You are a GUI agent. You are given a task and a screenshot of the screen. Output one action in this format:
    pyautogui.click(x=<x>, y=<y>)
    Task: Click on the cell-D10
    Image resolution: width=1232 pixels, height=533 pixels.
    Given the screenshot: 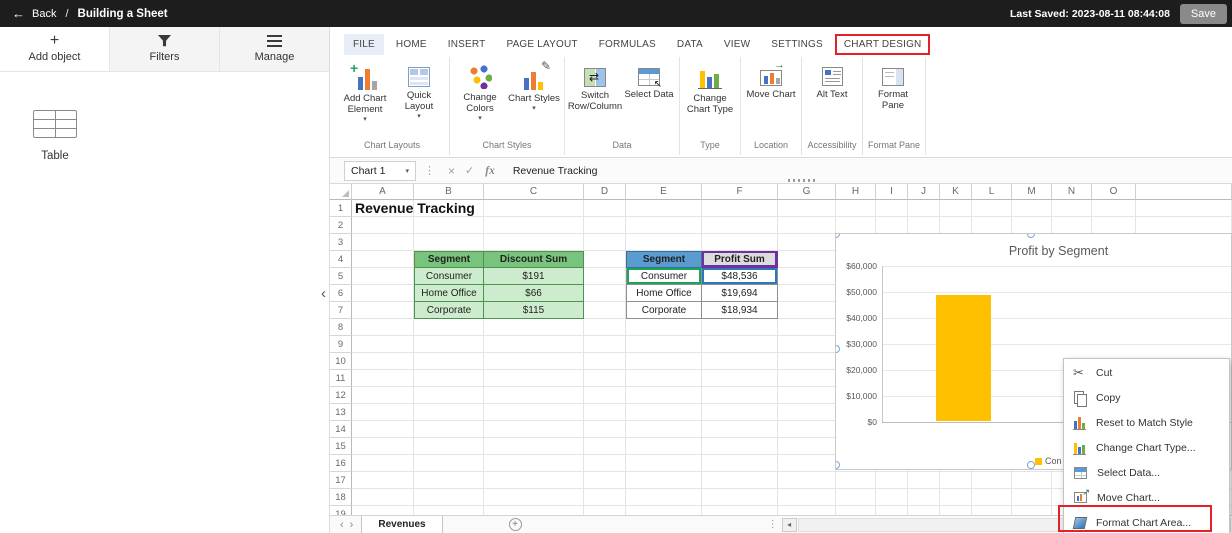 What is the action you would take?
    pyautogui.click(x=605, y=361)
    